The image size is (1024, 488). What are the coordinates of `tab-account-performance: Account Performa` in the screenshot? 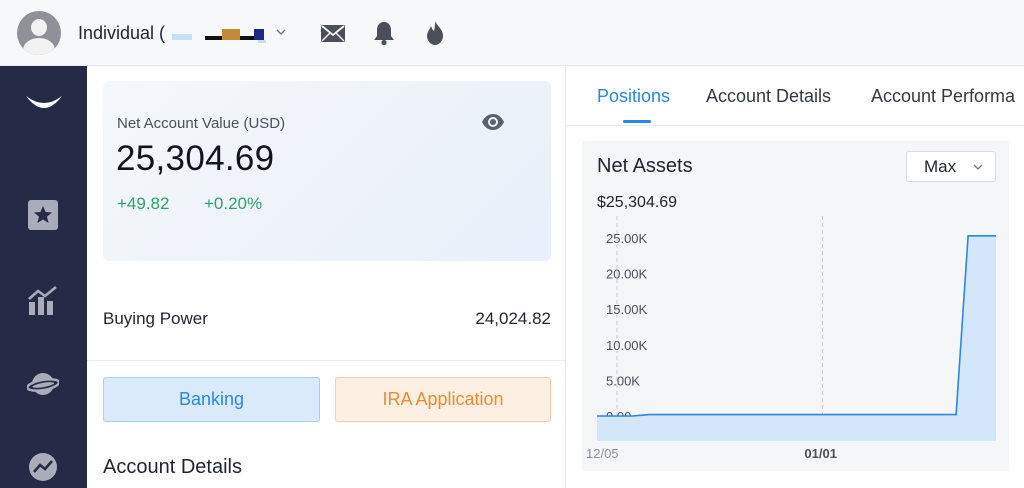 It's located at (943, 96).